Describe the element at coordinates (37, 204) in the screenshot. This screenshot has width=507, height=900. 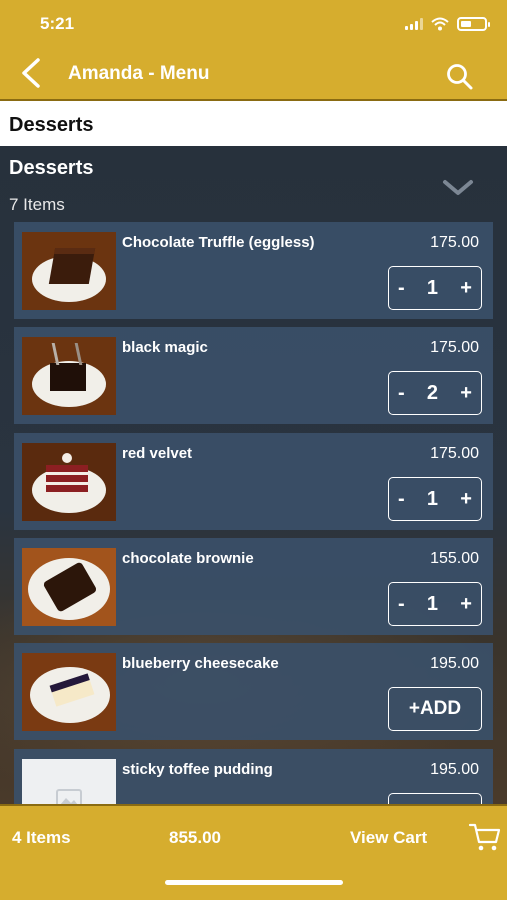
I see `category-count: 7 Items` at that location.